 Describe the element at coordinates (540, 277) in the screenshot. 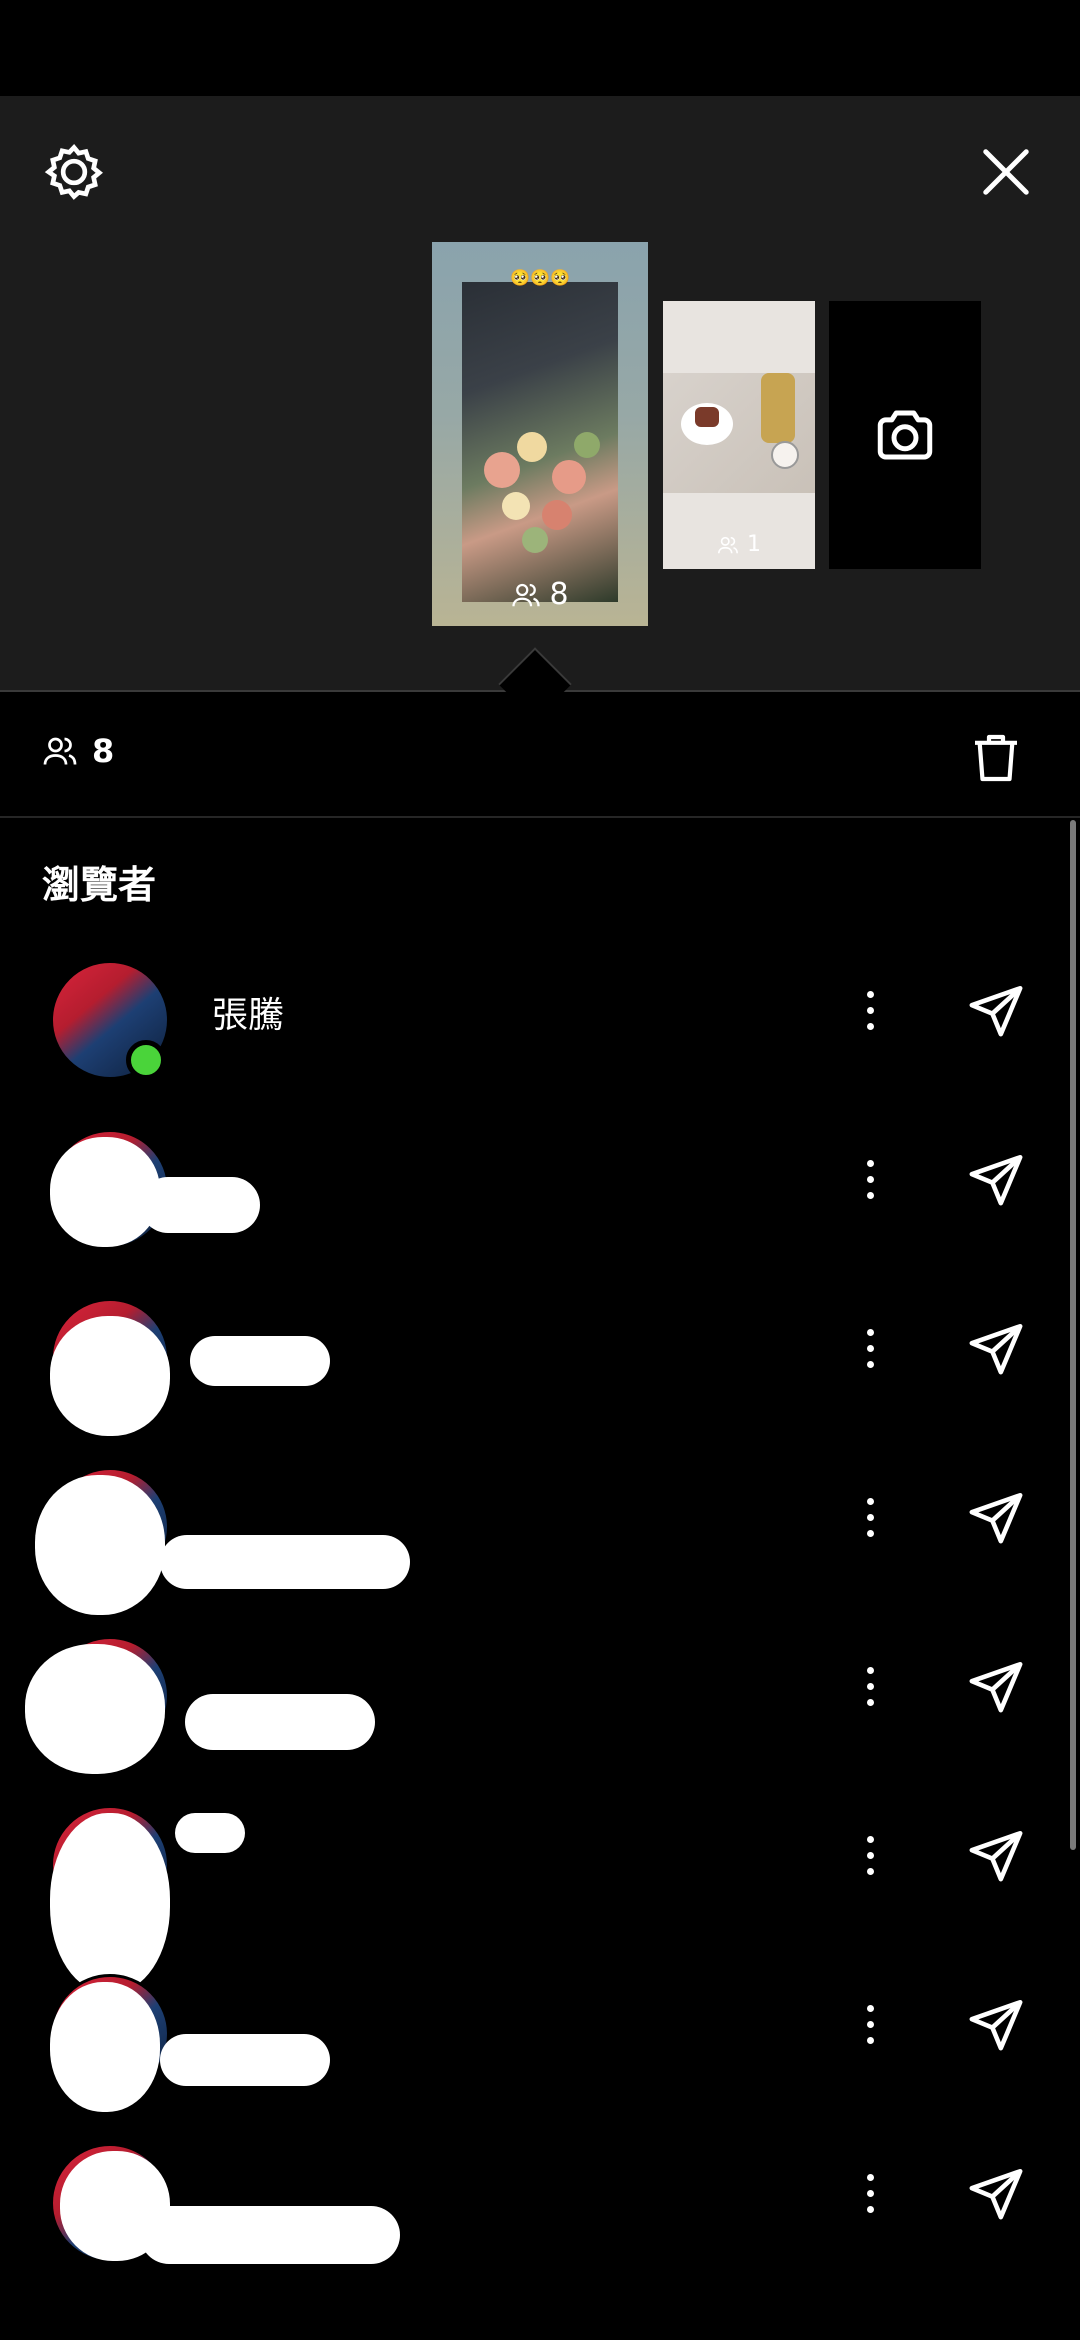

I see `story-emoji-text: 🥺🥺🥺` at that location.